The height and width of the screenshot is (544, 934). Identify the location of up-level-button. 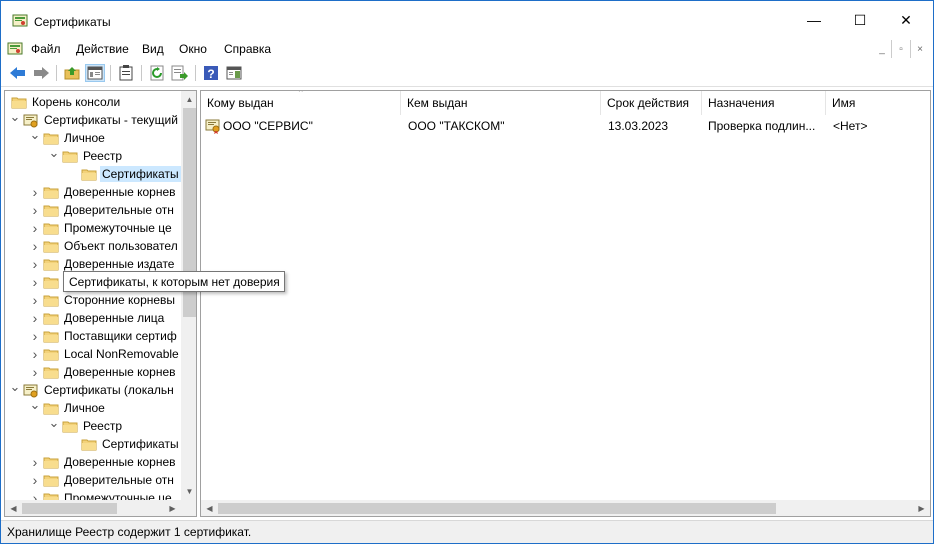
(72, 73).